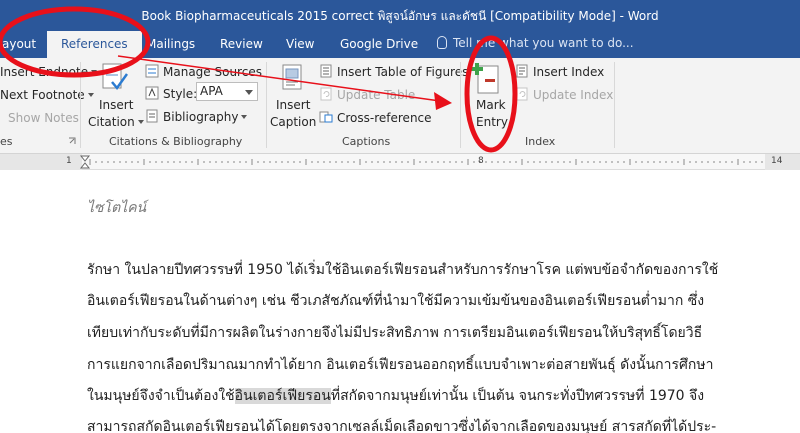 Image resolution: width=800 pixels, height=433 pixels. Describe the element at coordinates (19, 44) in the screenshot. I see `tab-layout: ayout` at that location.